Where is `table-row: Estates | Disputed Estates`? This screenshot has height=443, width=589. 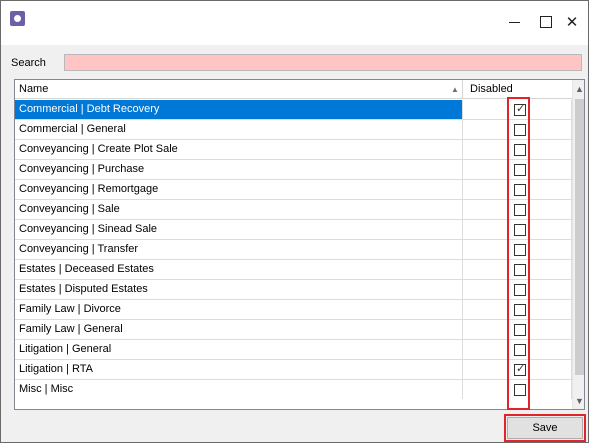
table-row: Estates | Disputed Estates is located at coordinates (293, 290).